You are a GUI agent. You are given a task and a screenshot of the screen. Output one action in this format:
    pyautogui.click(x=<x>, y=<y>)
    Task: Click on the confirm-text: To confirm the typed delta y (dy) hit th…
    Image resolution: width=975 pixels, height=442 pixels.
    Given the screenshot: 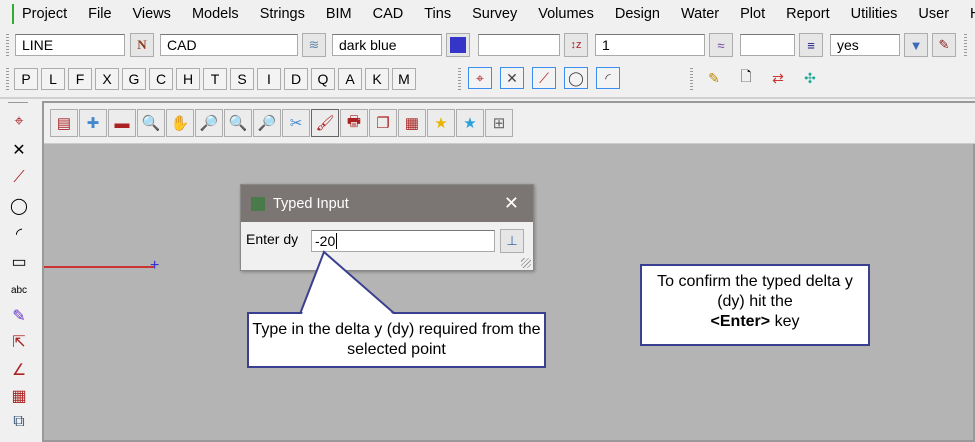 What is the action you would take?
    pyautogui.click(x=755, y=291)
    